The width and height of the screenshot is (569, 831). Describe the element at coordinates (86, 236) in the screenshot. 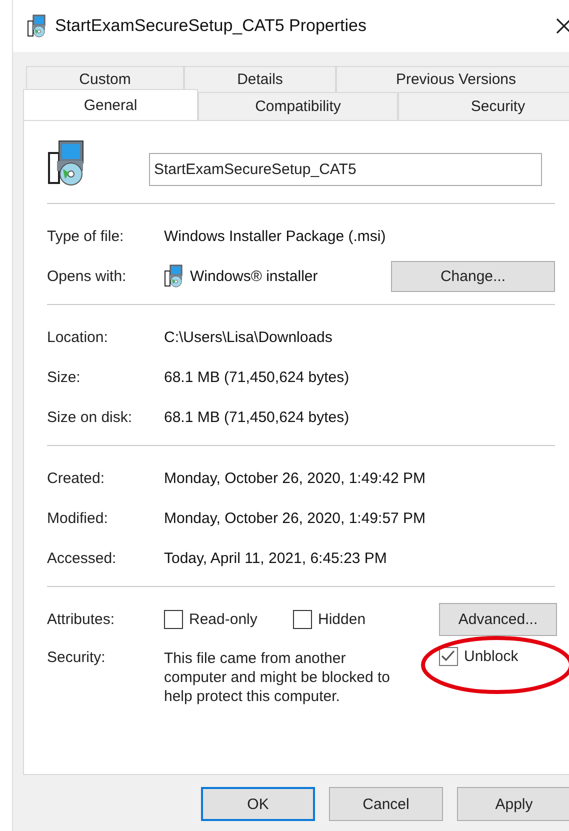

I see `field-label: Type of file:` at that location.